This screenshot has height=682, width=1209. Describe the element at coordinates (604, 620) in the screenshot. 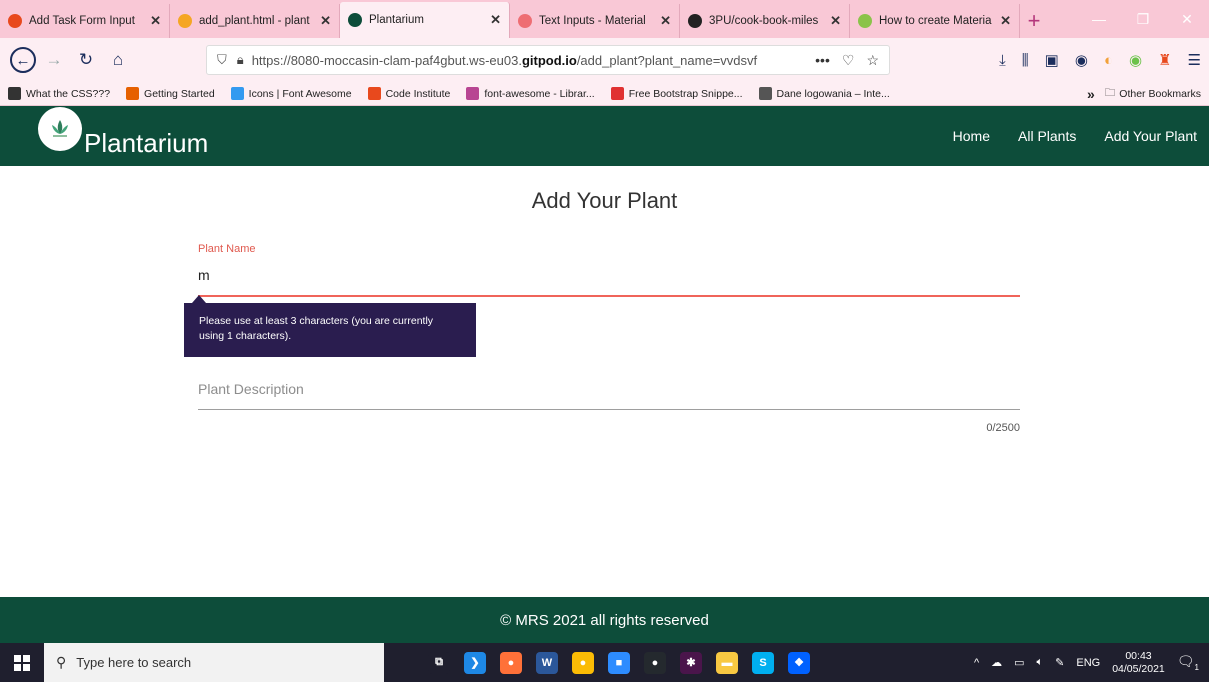

I see `footer-copyright: © MRS 2021 all rights reserved` at that location.